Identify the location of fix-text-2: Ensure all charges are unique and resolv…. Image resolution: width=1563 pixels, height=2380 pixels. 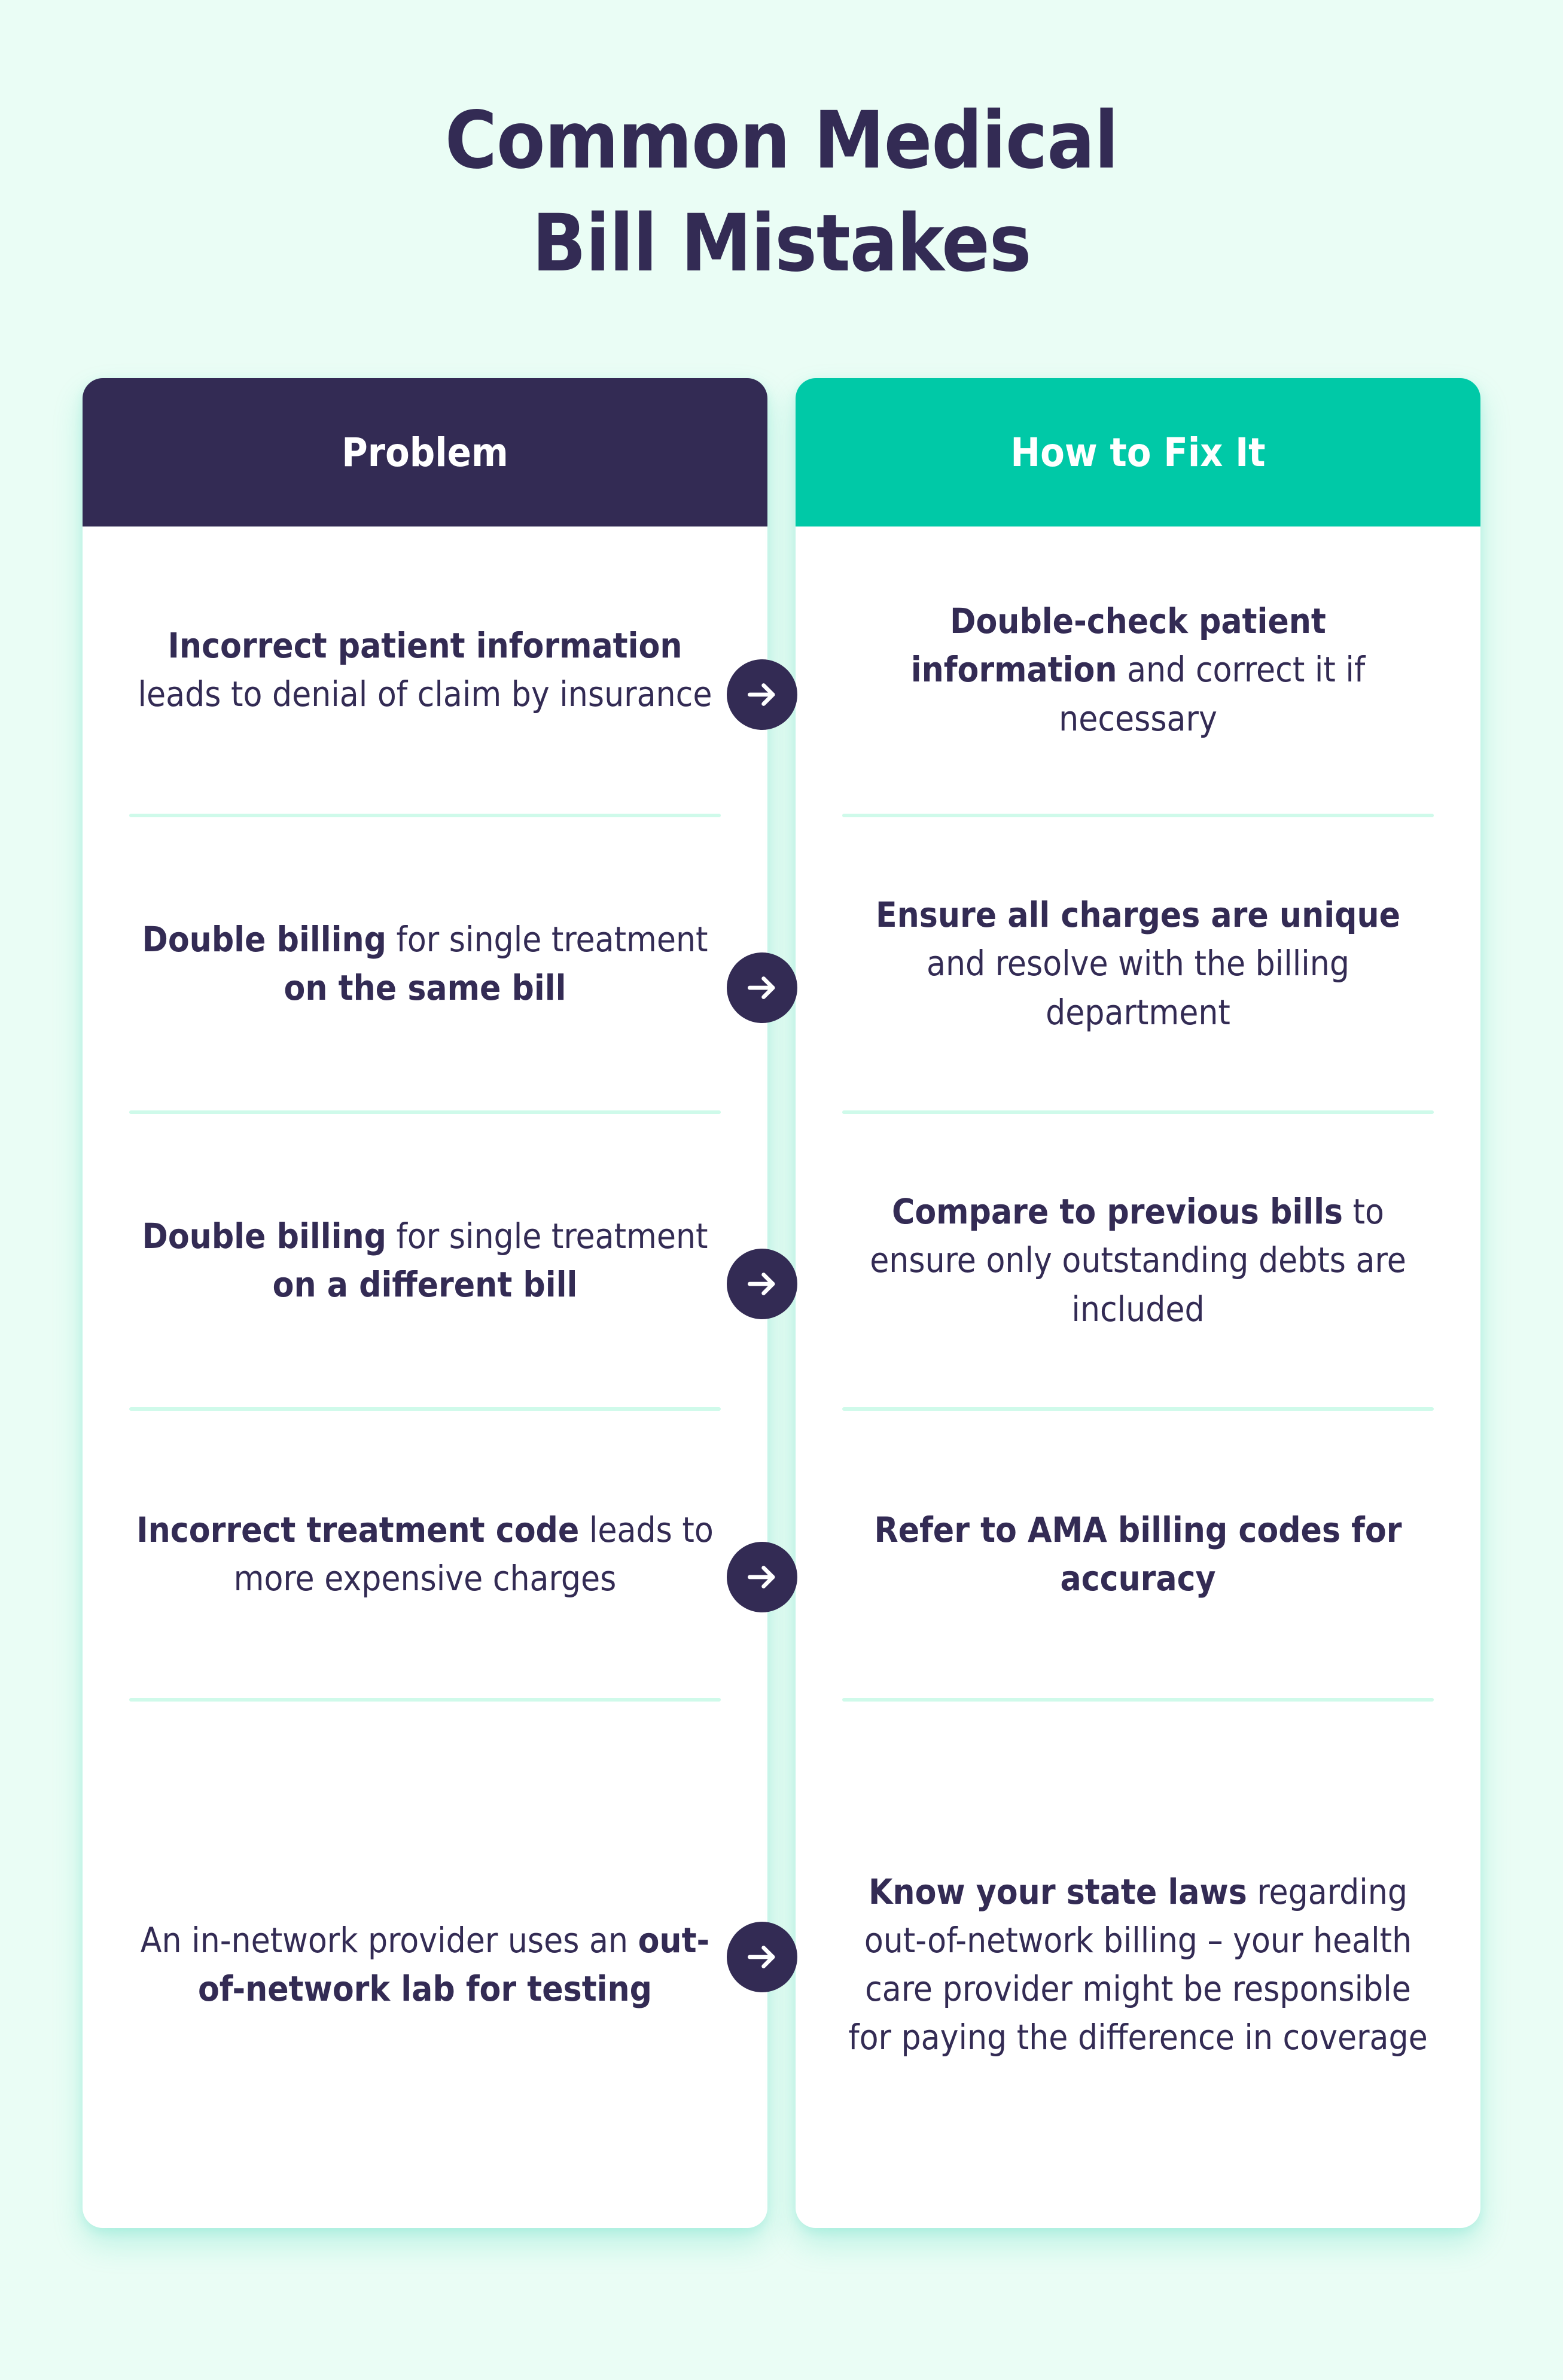
(1138, 963).